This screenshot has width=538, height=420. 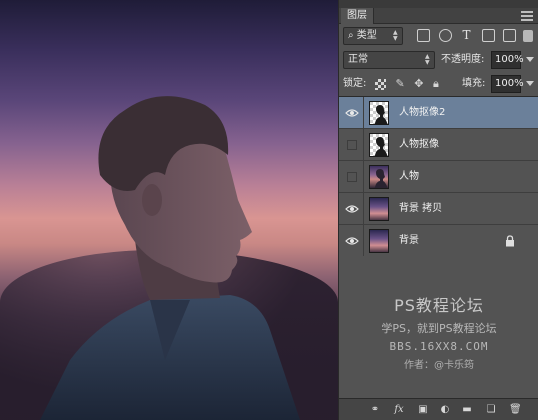 I want to click on blend-mode-label: 正常, so click(x=358, y=59).